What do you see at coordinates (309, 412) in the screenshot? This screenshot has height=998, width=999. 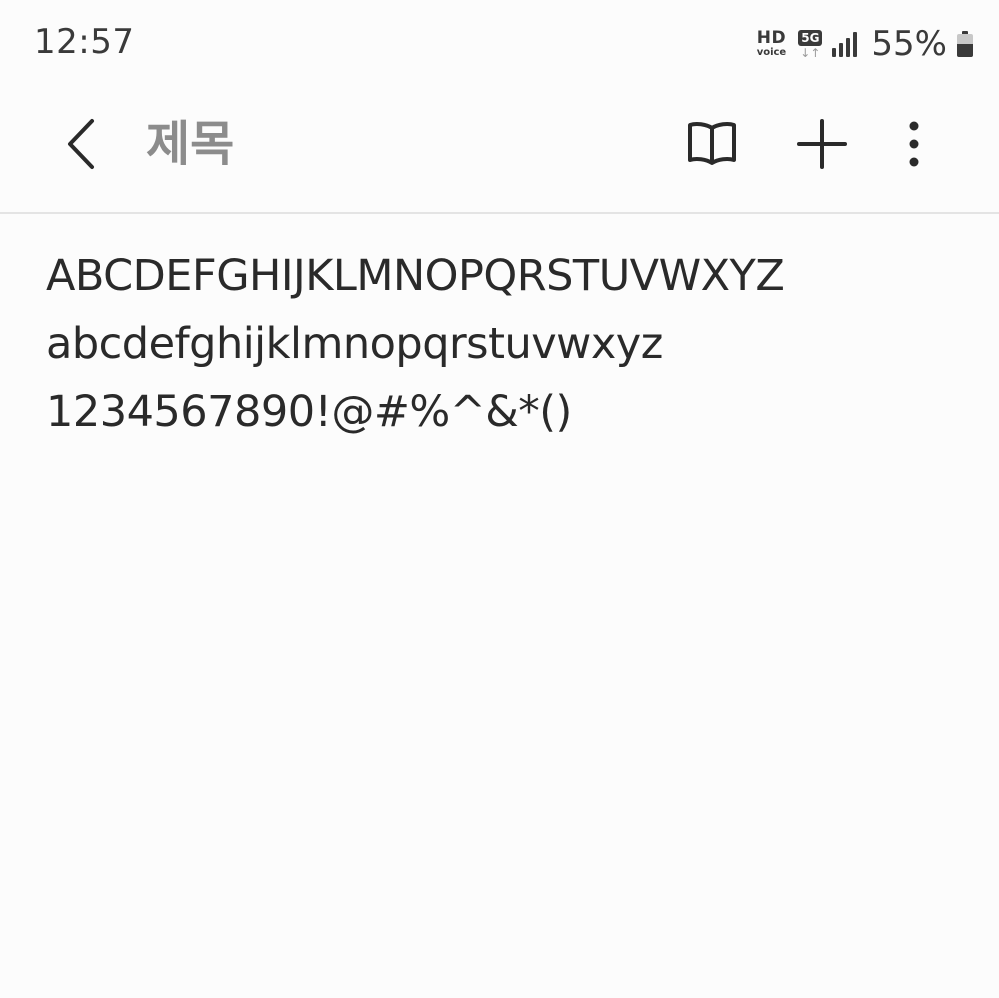 I see `note-line-symbols: 1234567890!@#%^&*()` at bounding box center [309, 412].